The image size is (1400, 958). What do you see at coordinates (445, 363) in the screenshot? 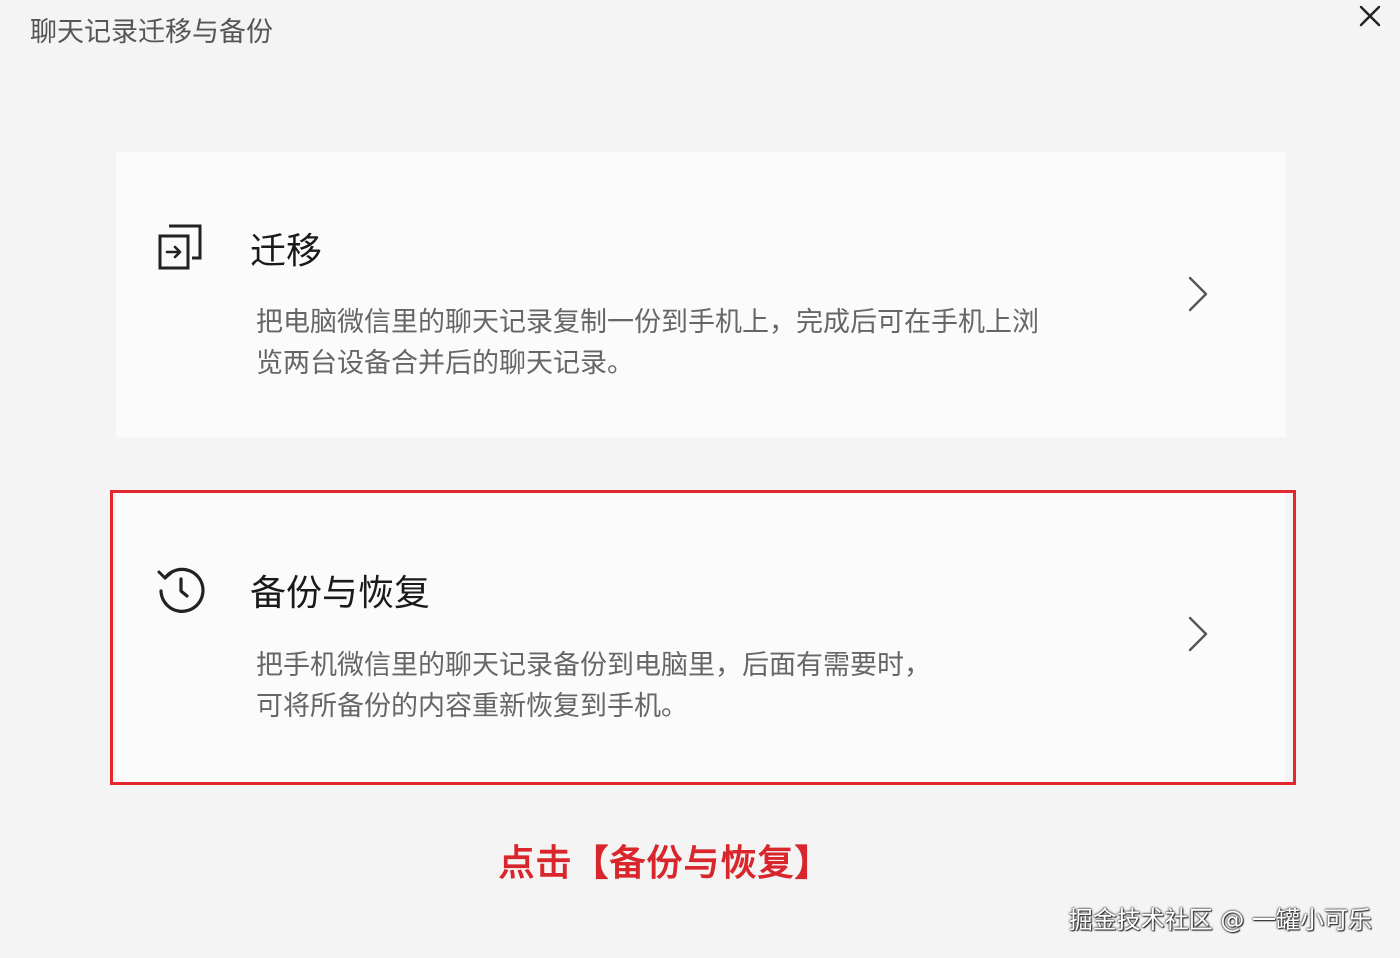
I see `migrate-description-line2: 览两台设备合并后的聊天记录。` at bounding box center [445, 363].